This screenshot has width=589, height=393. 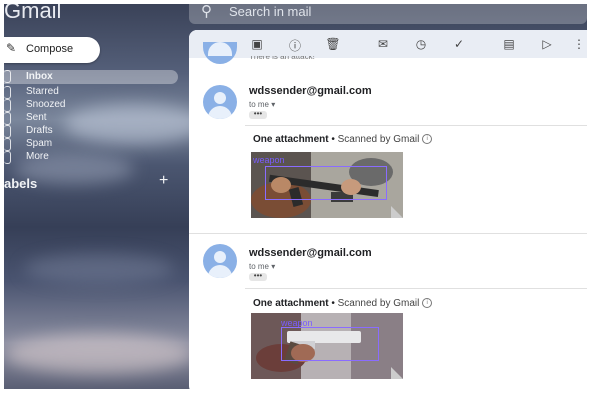 What do you see at coordinates (21, 183) in the screenshot?
I see `labels-heading: abels` at bounding box center [21, 183].